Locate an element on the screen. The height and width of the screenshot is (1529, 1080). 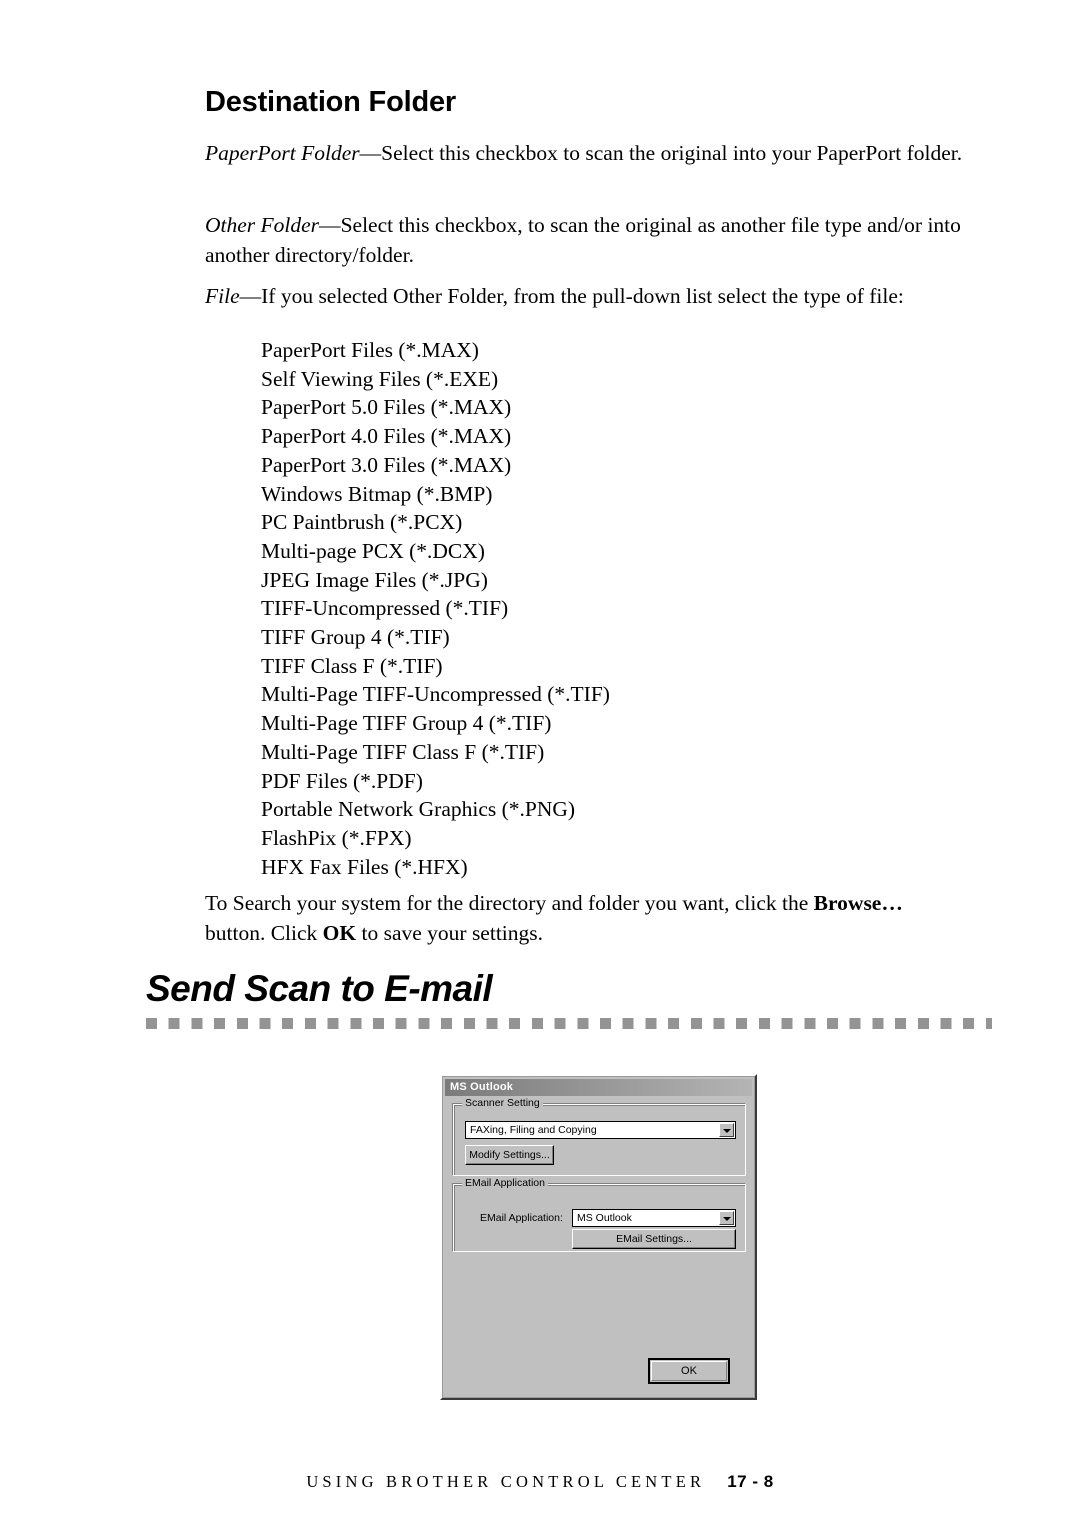
file-type-item: PaperPort 4.0 Files (*.MAX) is located at coordinates (386, 436).